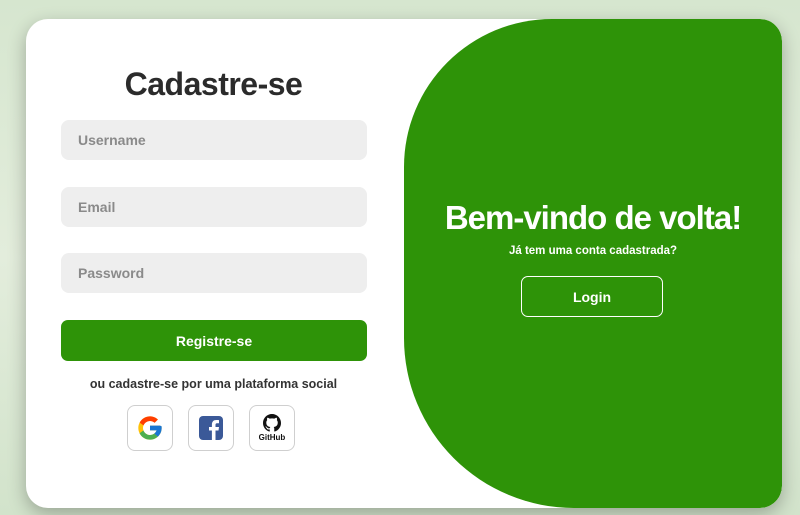 The width and height of the screenshot is (800, 515). What do you see at coordinates (214, 207) in the screenshot?
I see `email-input` at bounding box center [214, 207].